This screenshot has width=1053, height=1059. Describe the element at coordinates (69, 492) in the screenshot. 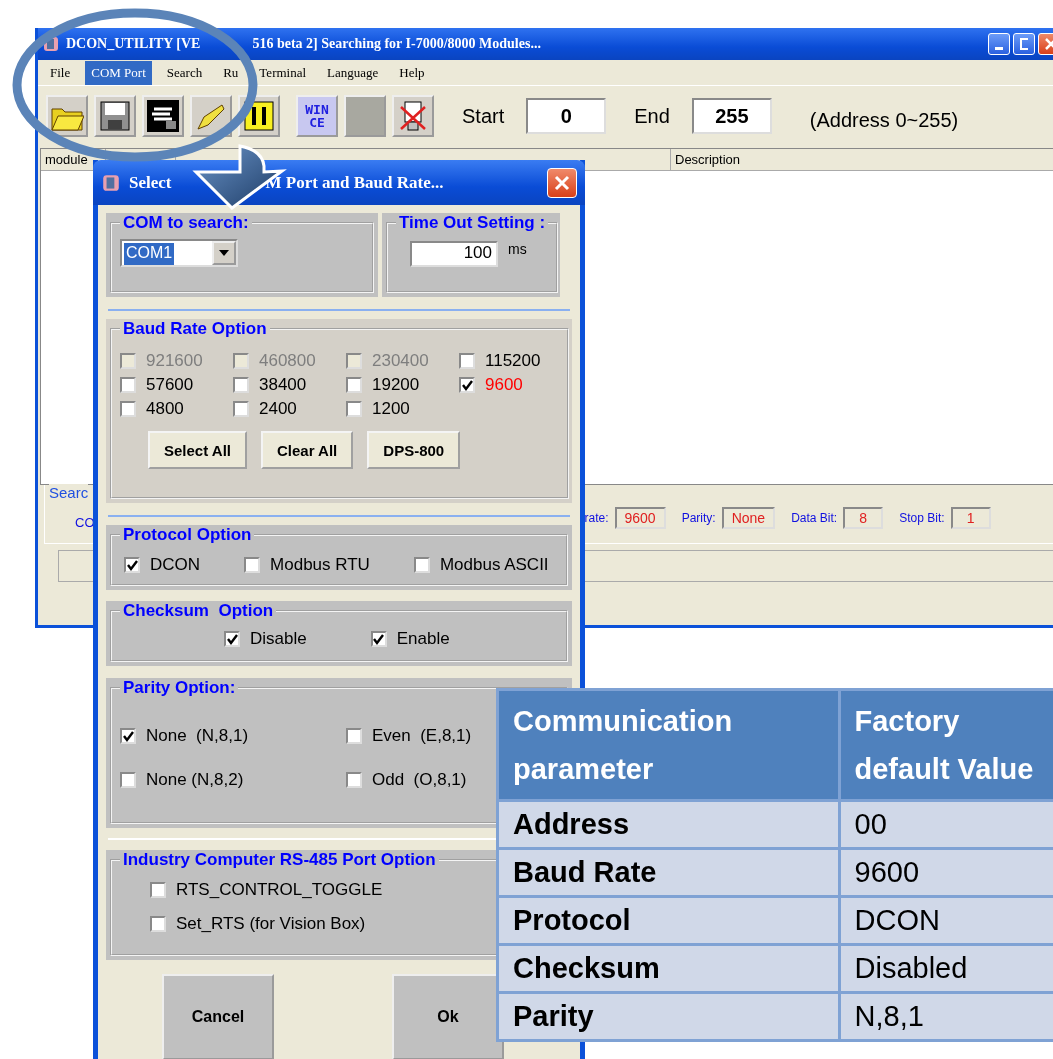

I see `group-label: Searc` at that location.